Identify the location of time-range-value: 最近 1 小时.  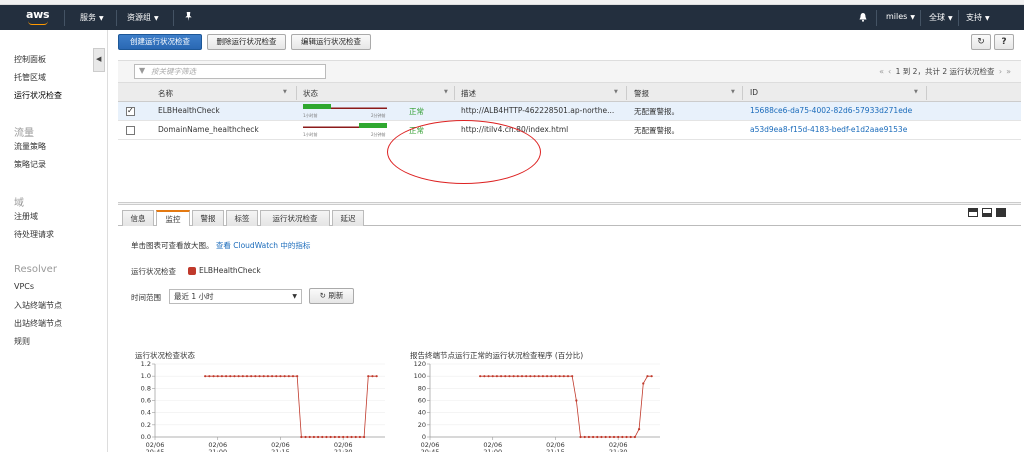
(194, 296).